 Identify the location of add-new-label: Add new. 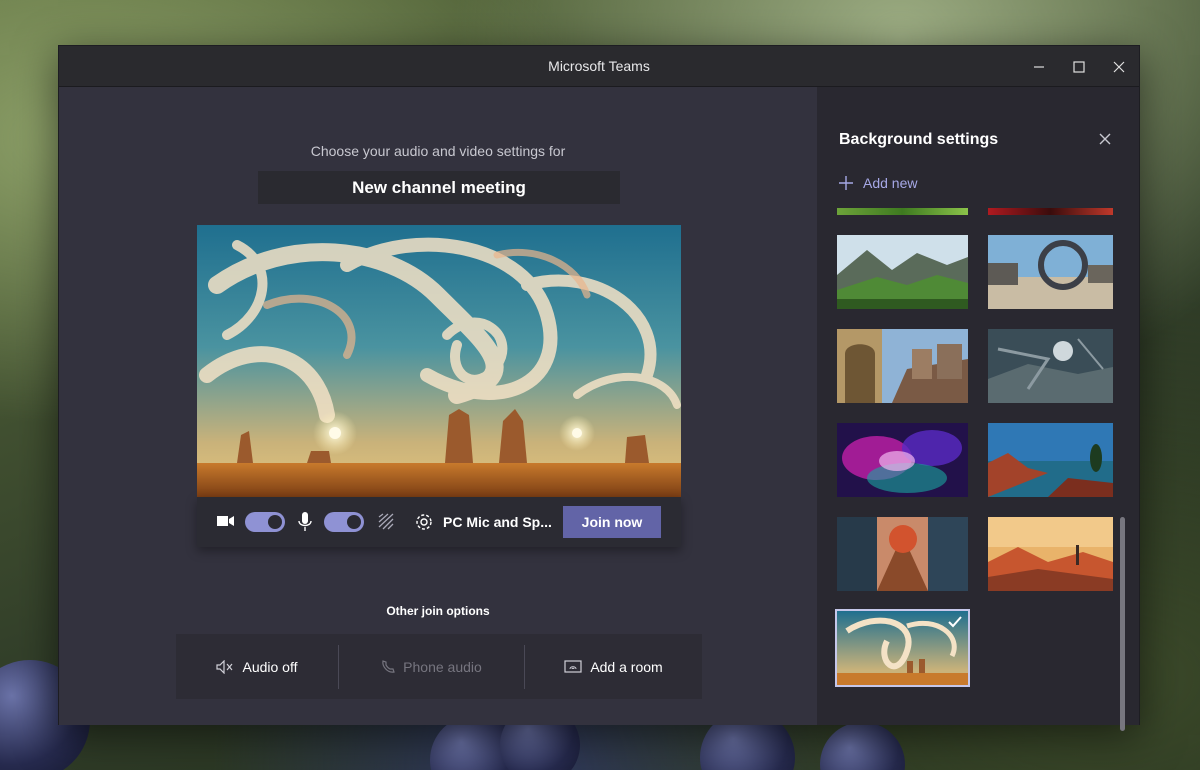
(890, 183).